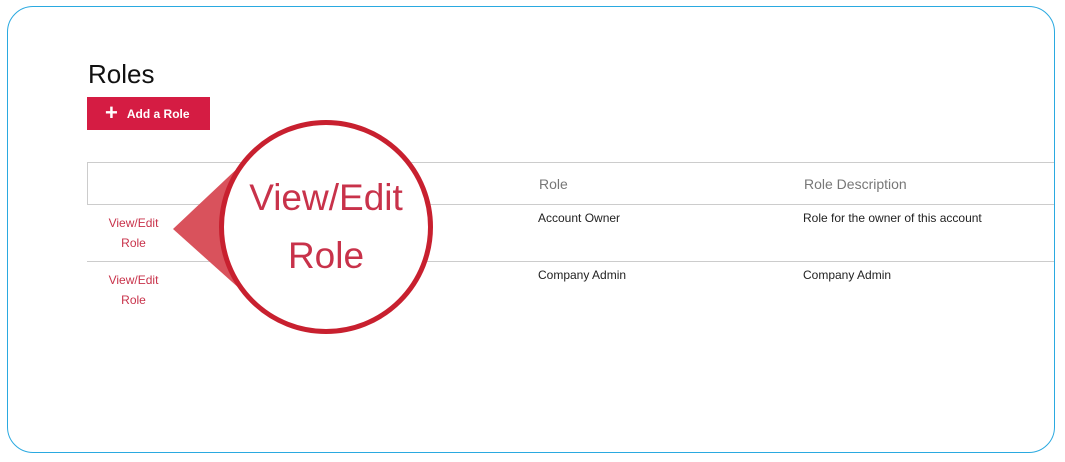  What do you see at coordinates (892, 218) in the screenshot?
I see `description-cell: Role for the owner of this account` at bounding box center [892, 218].